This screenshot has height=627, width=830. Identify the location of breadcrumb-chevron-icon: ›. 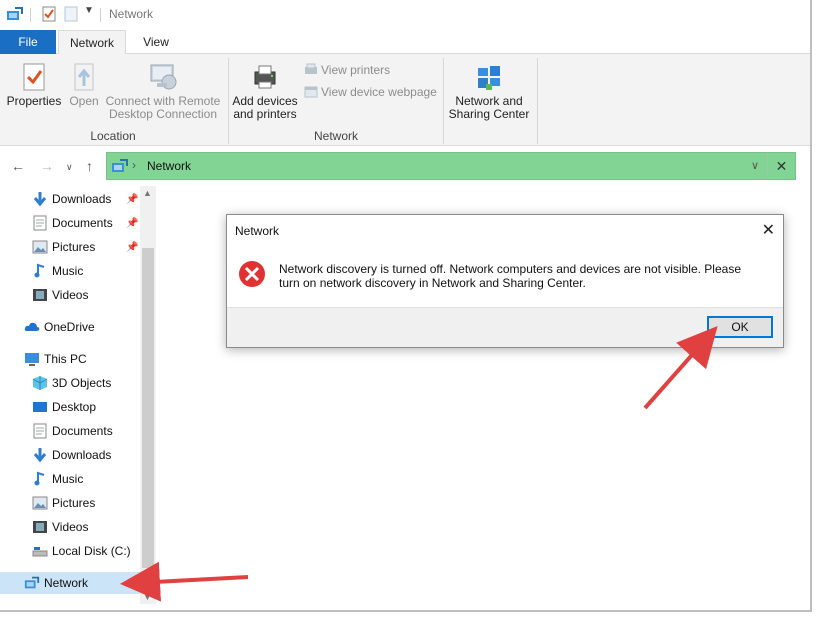
(134, 165).